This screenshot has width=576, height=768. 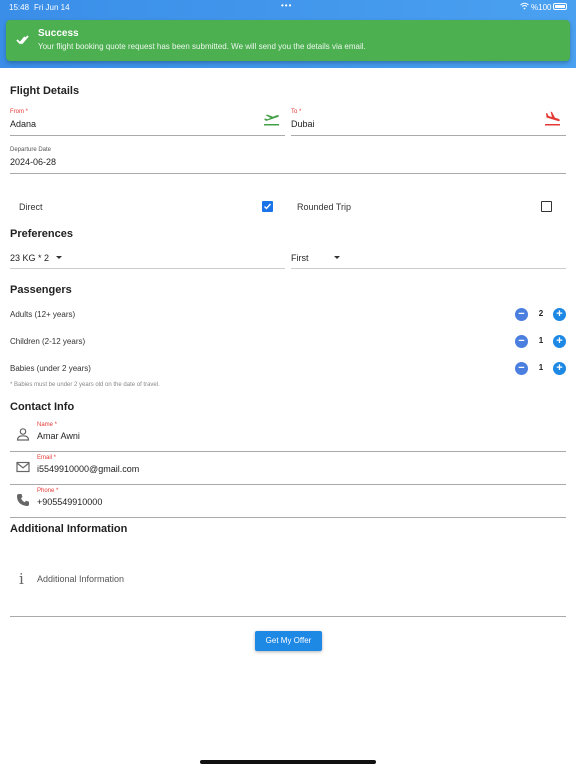 What do you see at coordinates (48, 341) in the screenshot?
I see `children-label: Children (2-12 years)` at bounding box center [48, 341].